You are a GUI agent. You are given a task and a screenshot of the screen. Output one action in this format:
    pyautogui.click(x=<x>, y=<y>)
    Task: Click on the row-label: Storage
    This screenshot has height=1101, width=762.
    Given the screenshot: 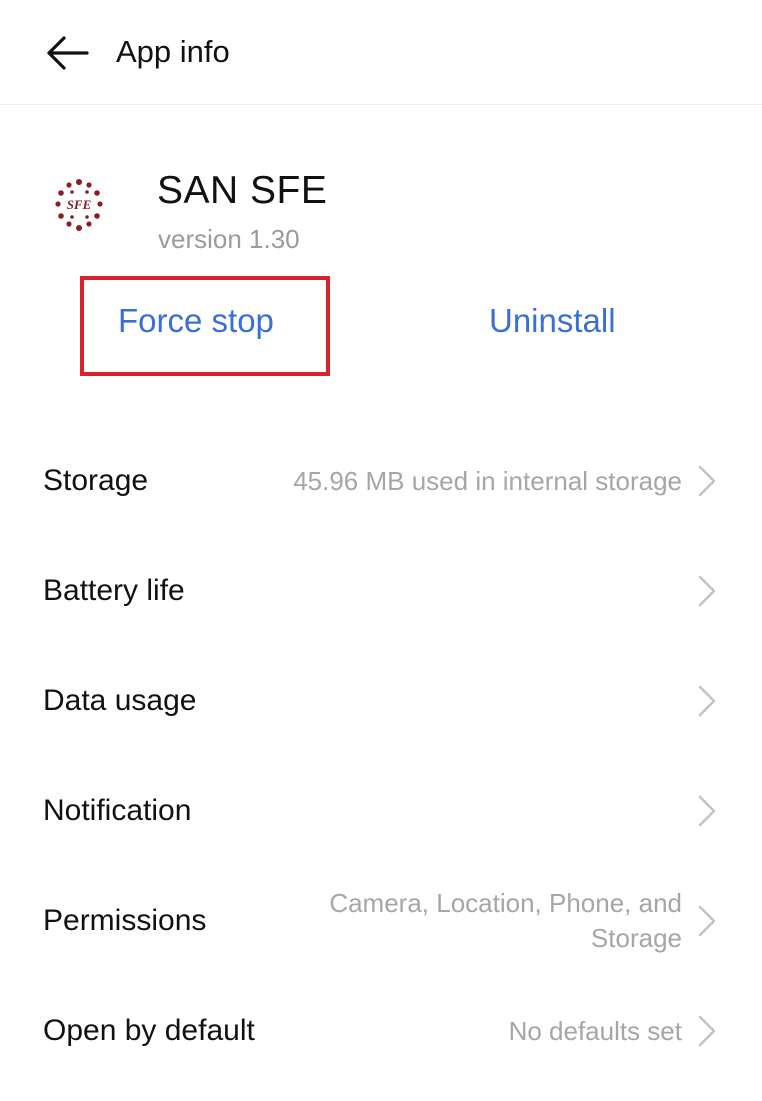 What is the action you would take?
    pyautogui.click(x=96, y=480)
    